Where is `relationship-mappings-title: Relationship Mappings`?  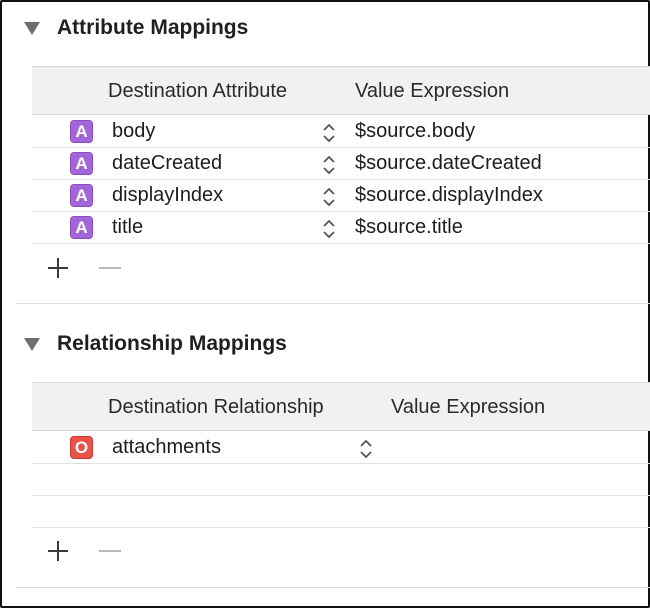
relationship-mappings-title: Relationship Mappings is located at coordinates (172, 343).